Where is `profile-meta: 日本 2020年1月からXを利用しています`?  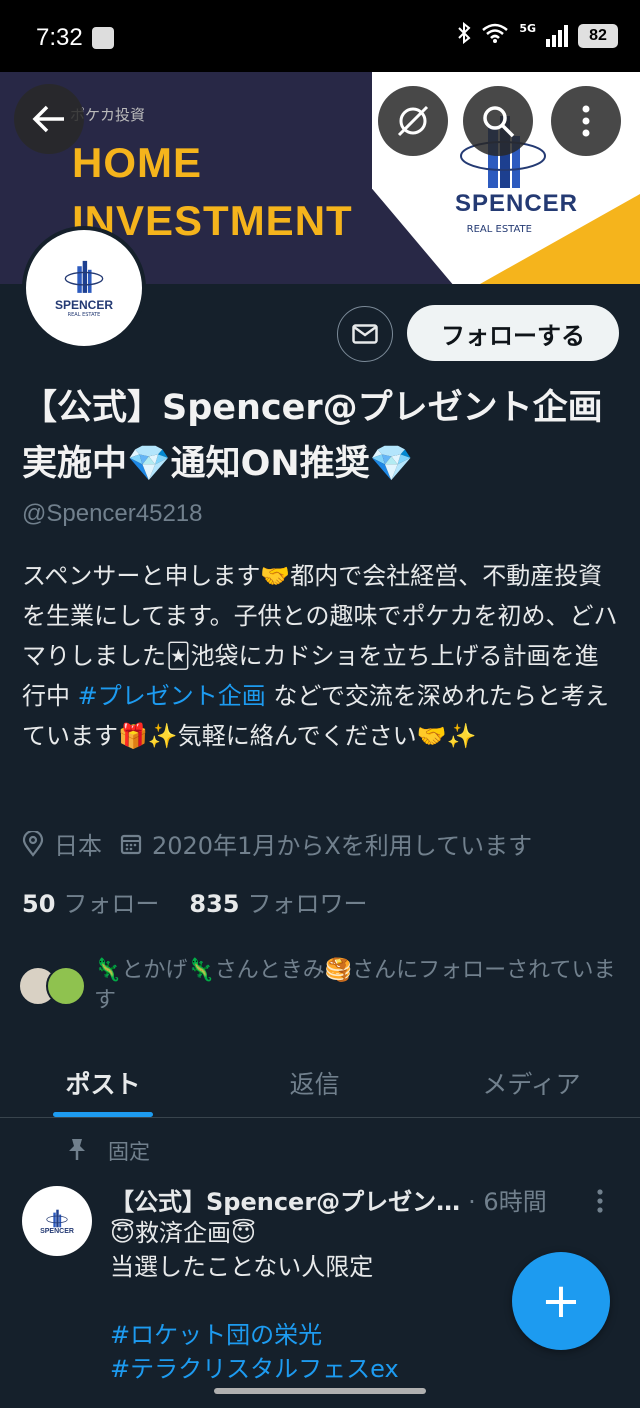
profile-meta: 日本 2020年1月からXを利用しています is located at coordinates (286, 843).